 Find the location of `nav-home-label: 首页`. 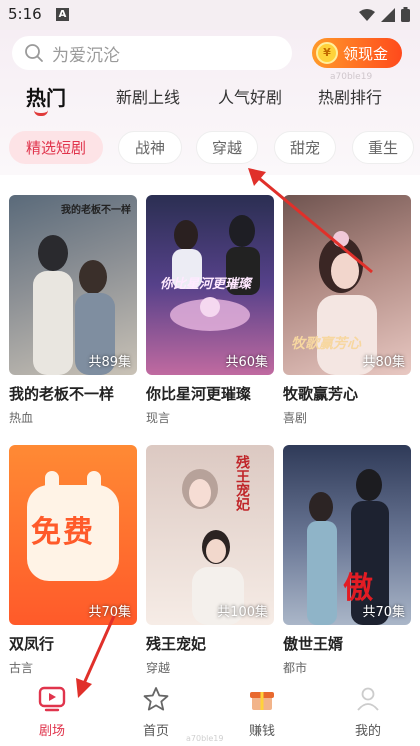

nav-home-label: 首页 is located at coordinates (155, 731).